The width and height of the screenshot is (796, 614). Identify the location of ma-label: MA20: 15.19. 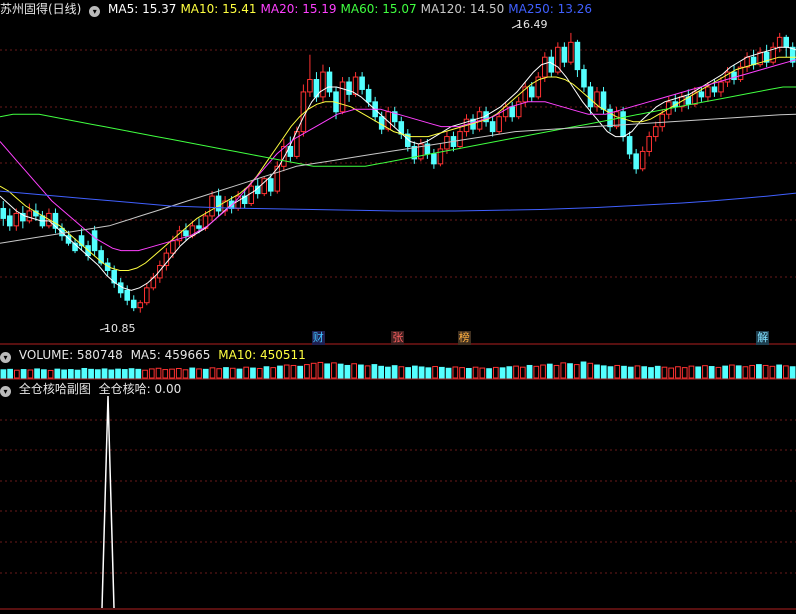
(298, 9).